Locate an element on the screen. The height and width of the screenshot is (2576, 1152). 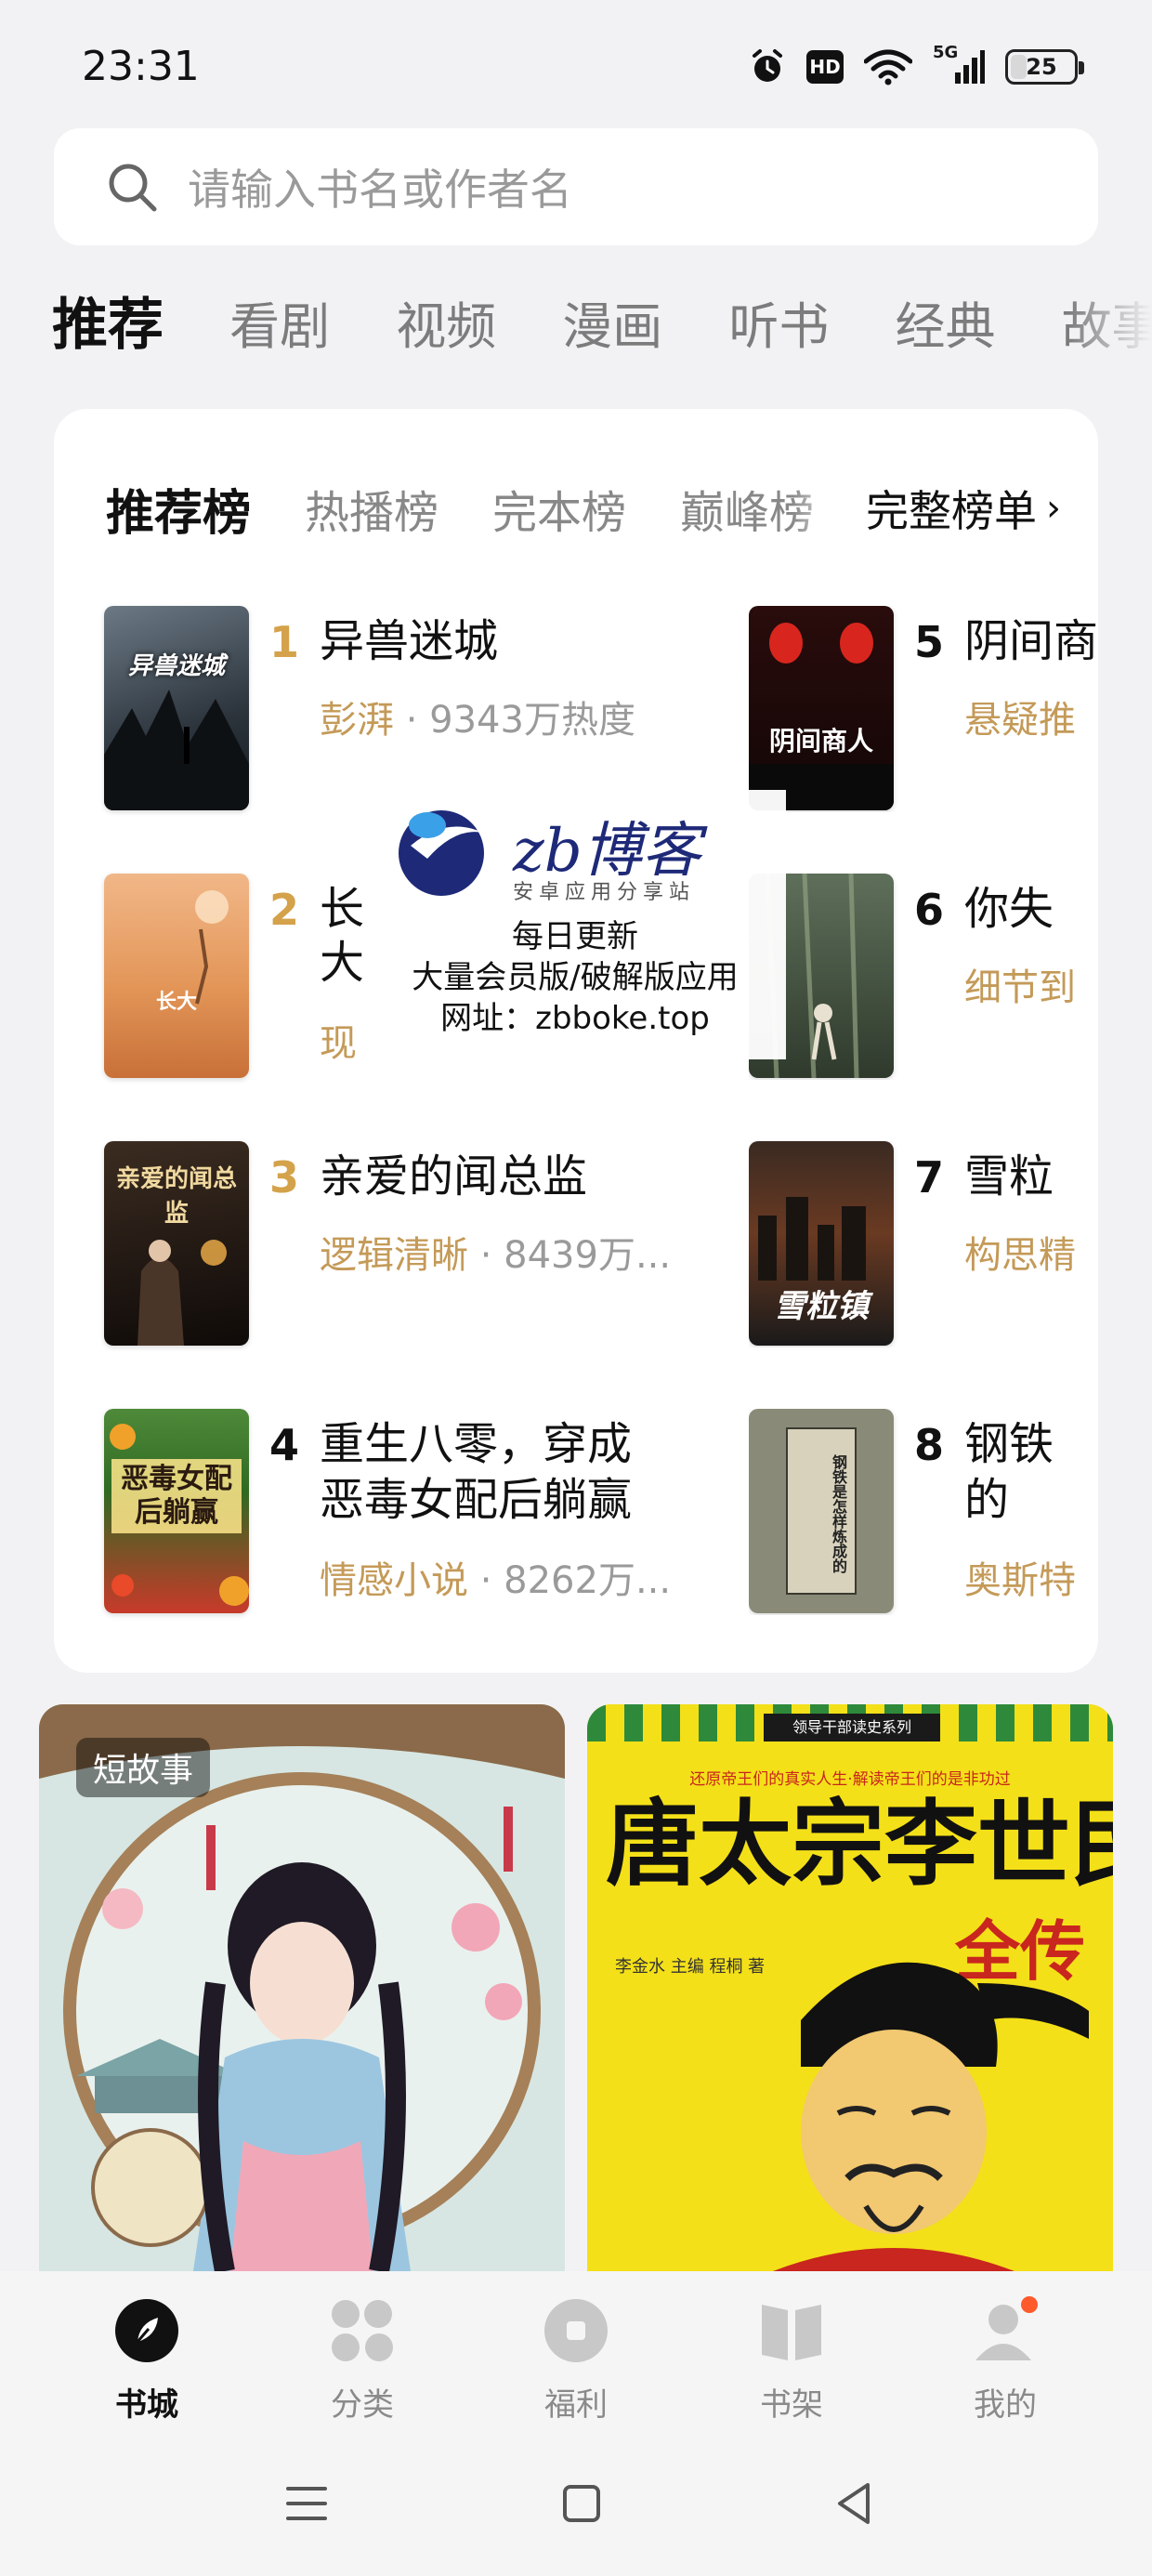
back-icon is located at coordinates (855, 2503).